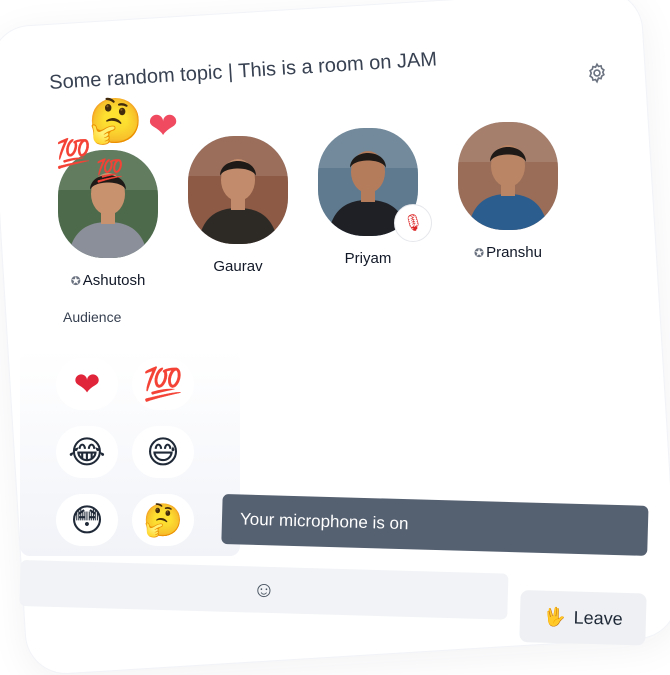  I want to click on reaction-flushed-button: 😳, so click(87, 520).